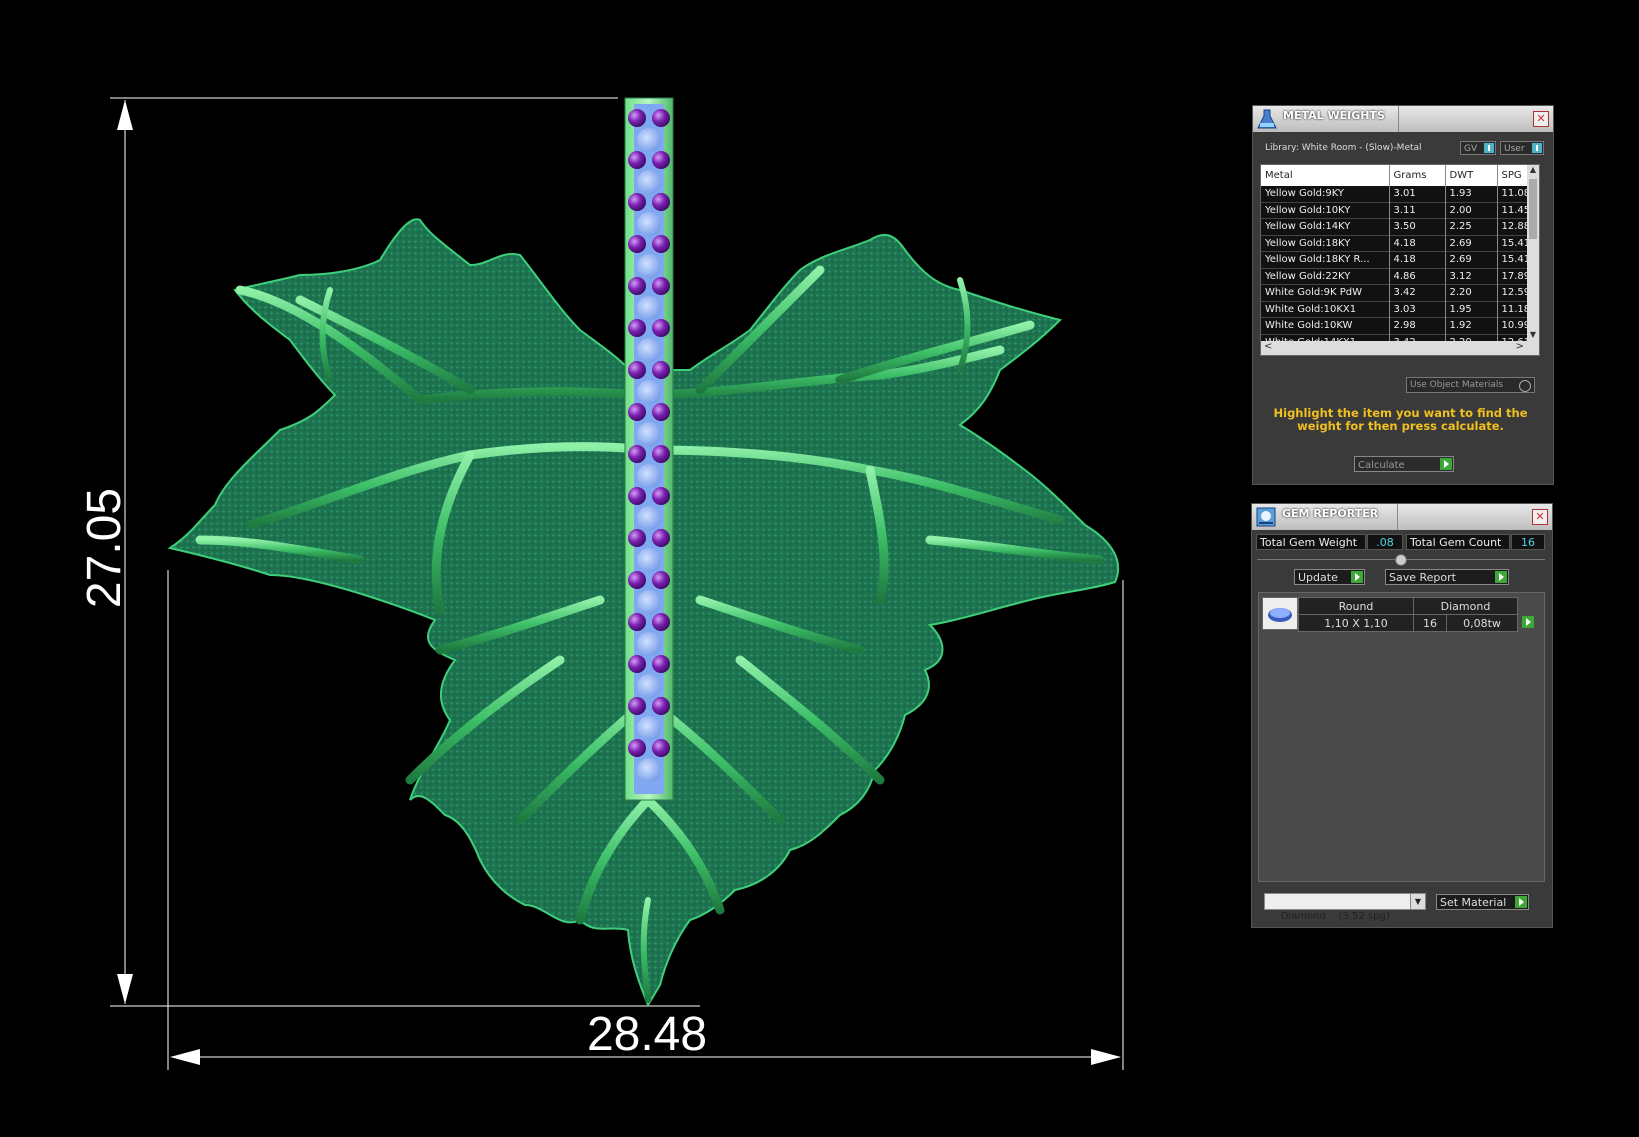 This screenshot has width=1639, height=1137. What do you see at coordinates (1522, 148) in the screenshot?
I see `user-toggle: User` at bounding box center [1522, 148].